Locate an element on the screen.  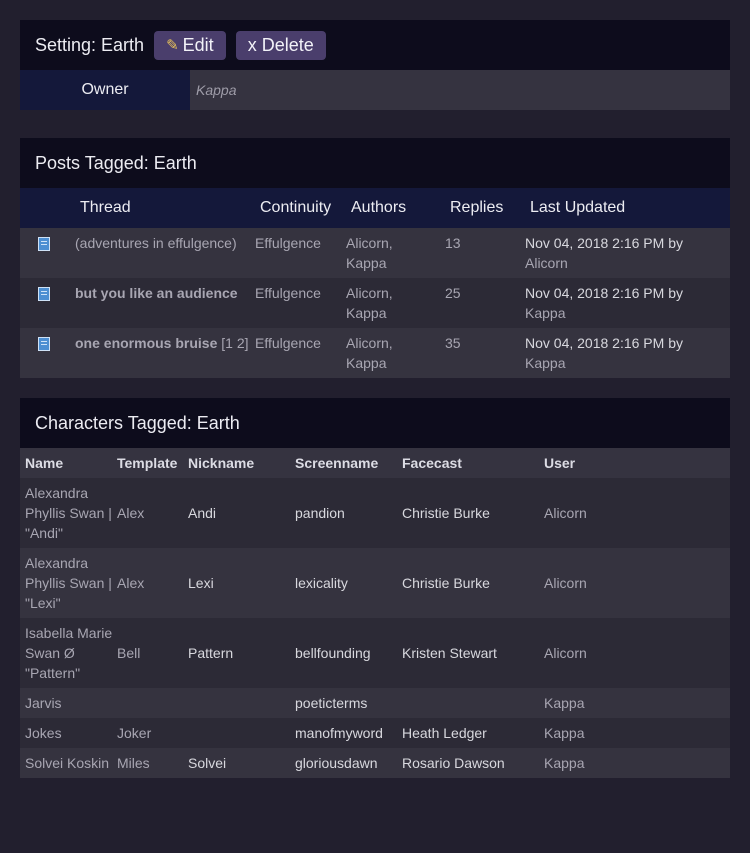
template-link: Miles is located at coordinates (152, 763).